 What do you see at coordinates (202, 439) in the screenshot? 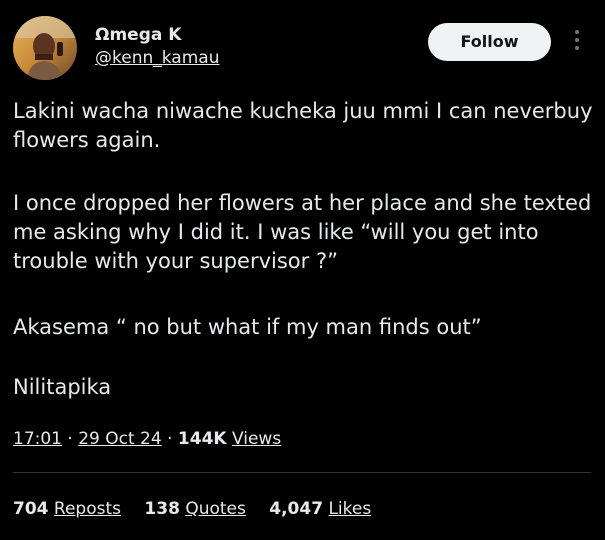
I see `views-count: 144K` at bounding box center [202, 439].